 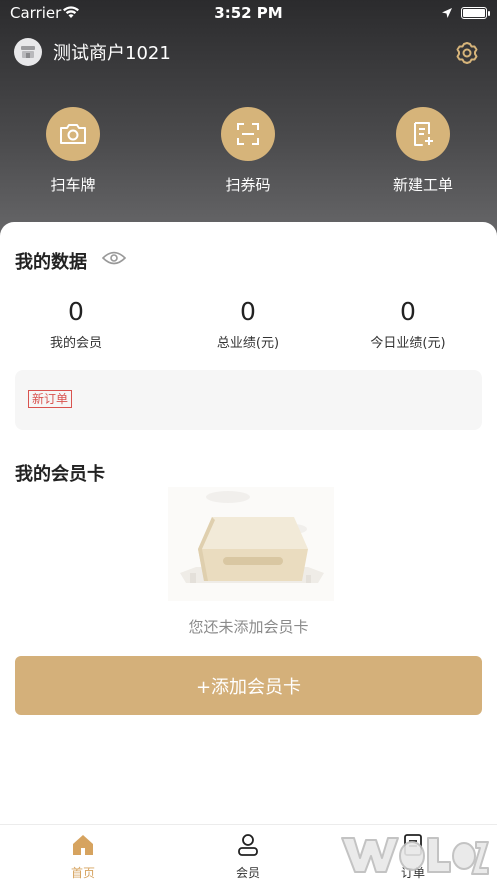 I want to click on quick-actions: 扫车牌 扫券码 新建工单, so click(x=248, y=152).